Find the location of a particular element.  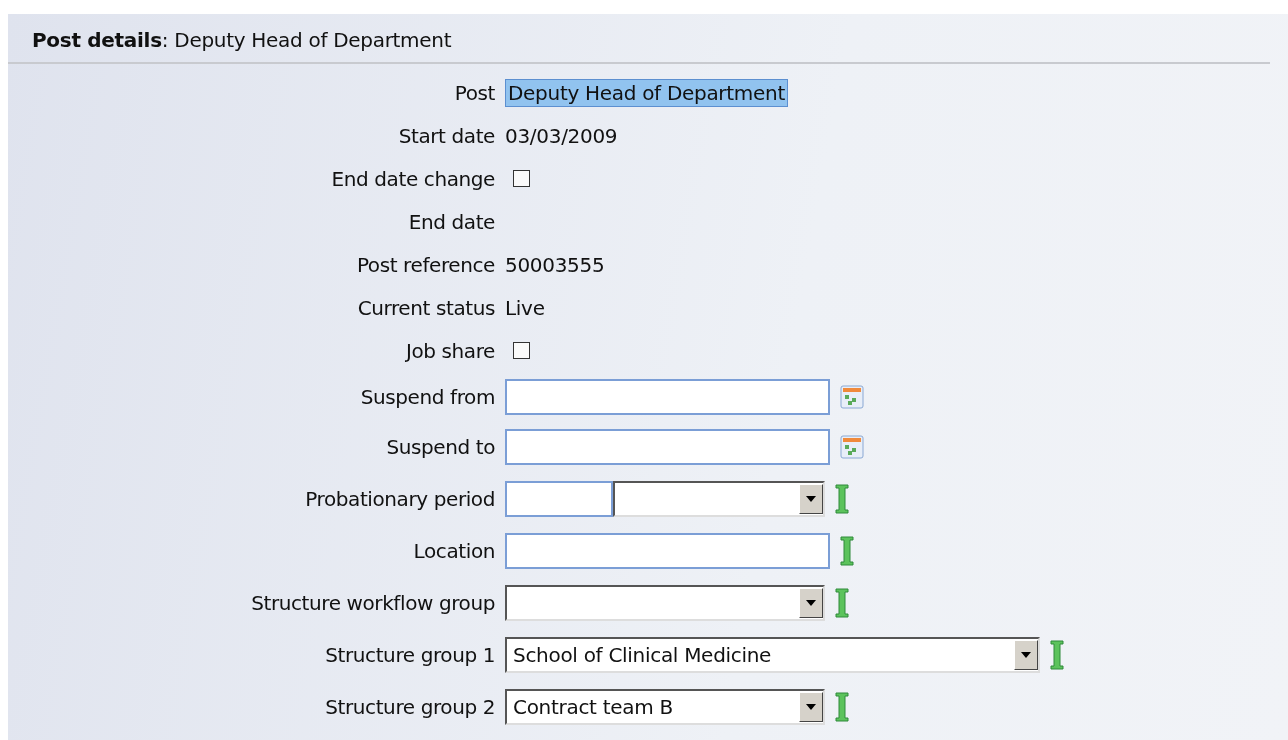

field-label: Job share is located at coordinates (450, 350).